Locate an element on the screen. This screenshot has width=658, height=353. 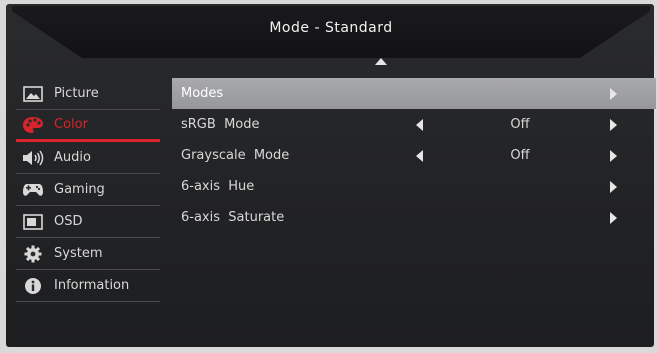
scroll-up-icon is located at coordinates (381, 61).